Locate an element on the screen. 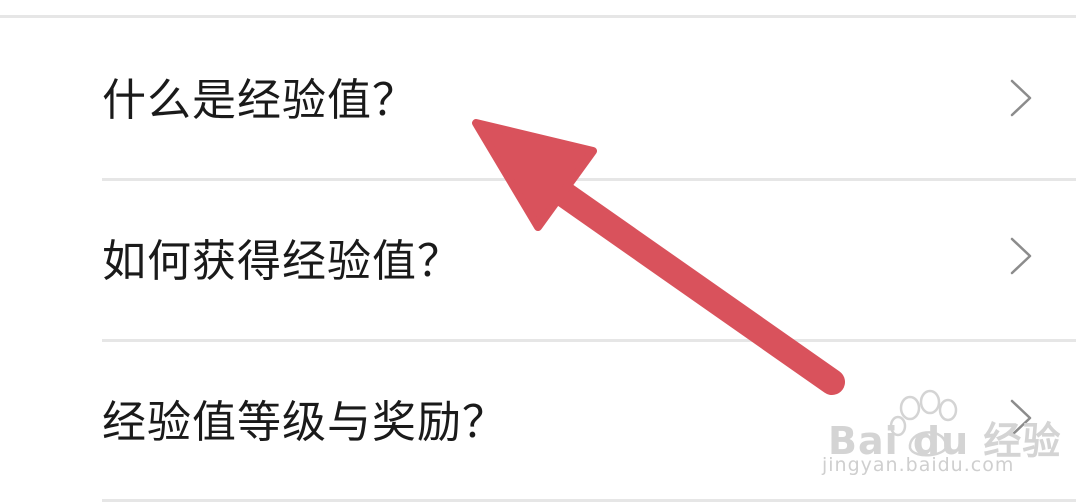 The image size is (1076, 504). watermark-url: jingyan.baidu.com is located at coordinates (918, 465).